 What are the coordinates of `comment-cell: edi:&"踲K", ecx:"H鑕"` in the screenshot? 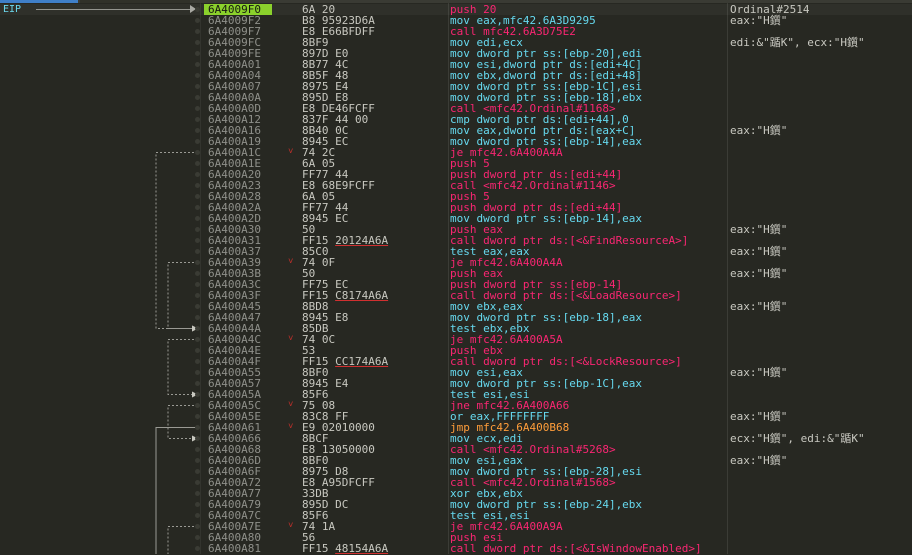 It's located at (797, 42).